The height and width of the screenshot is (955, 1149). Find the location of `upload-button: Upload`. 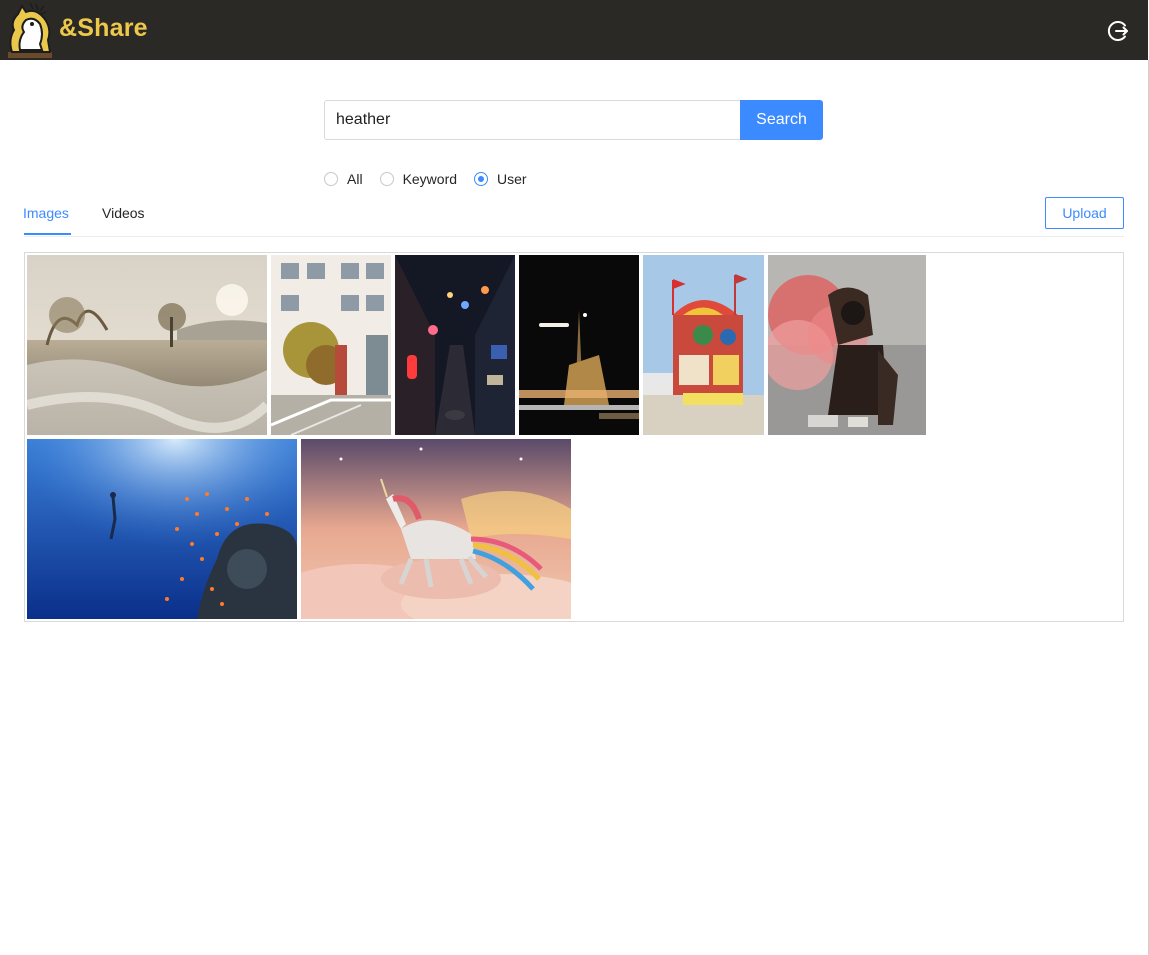

upload-button: Upload is located at coordinates (1084, 213).